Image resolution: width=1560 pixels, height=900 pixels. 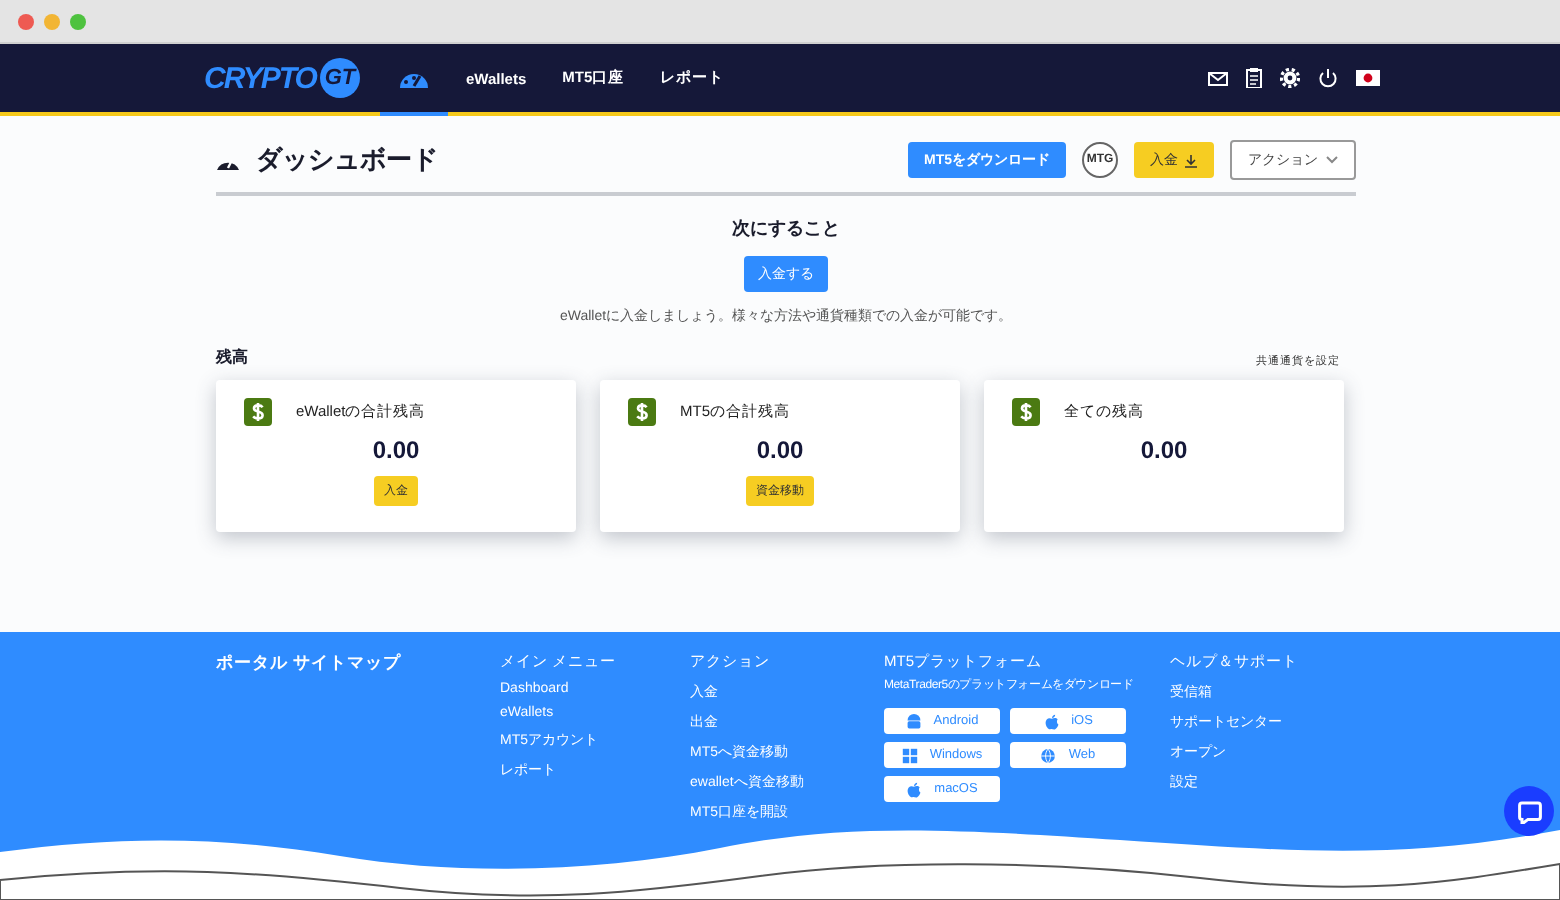 I want to click on clipboard-icon, so click(x=1254, y=78).